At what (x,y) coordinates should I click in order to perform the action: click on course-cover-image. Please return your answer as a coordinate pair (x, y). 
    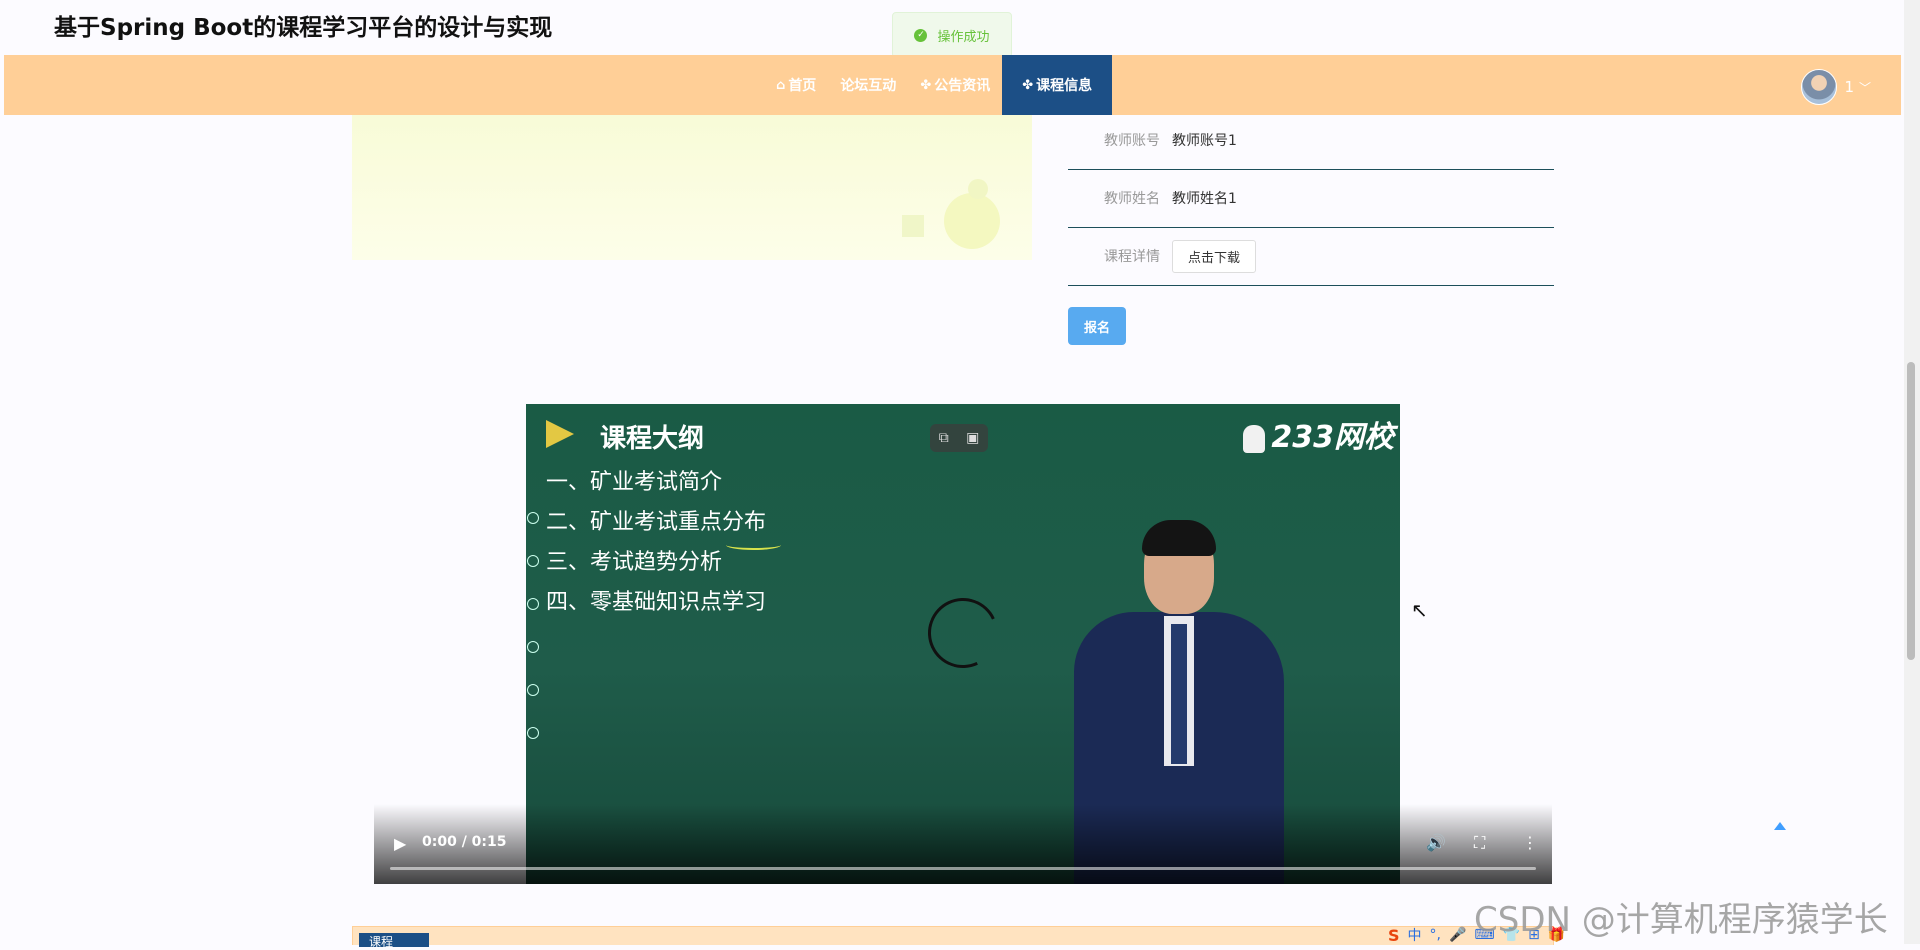
    Looking at the image, I should click on (692, 187).